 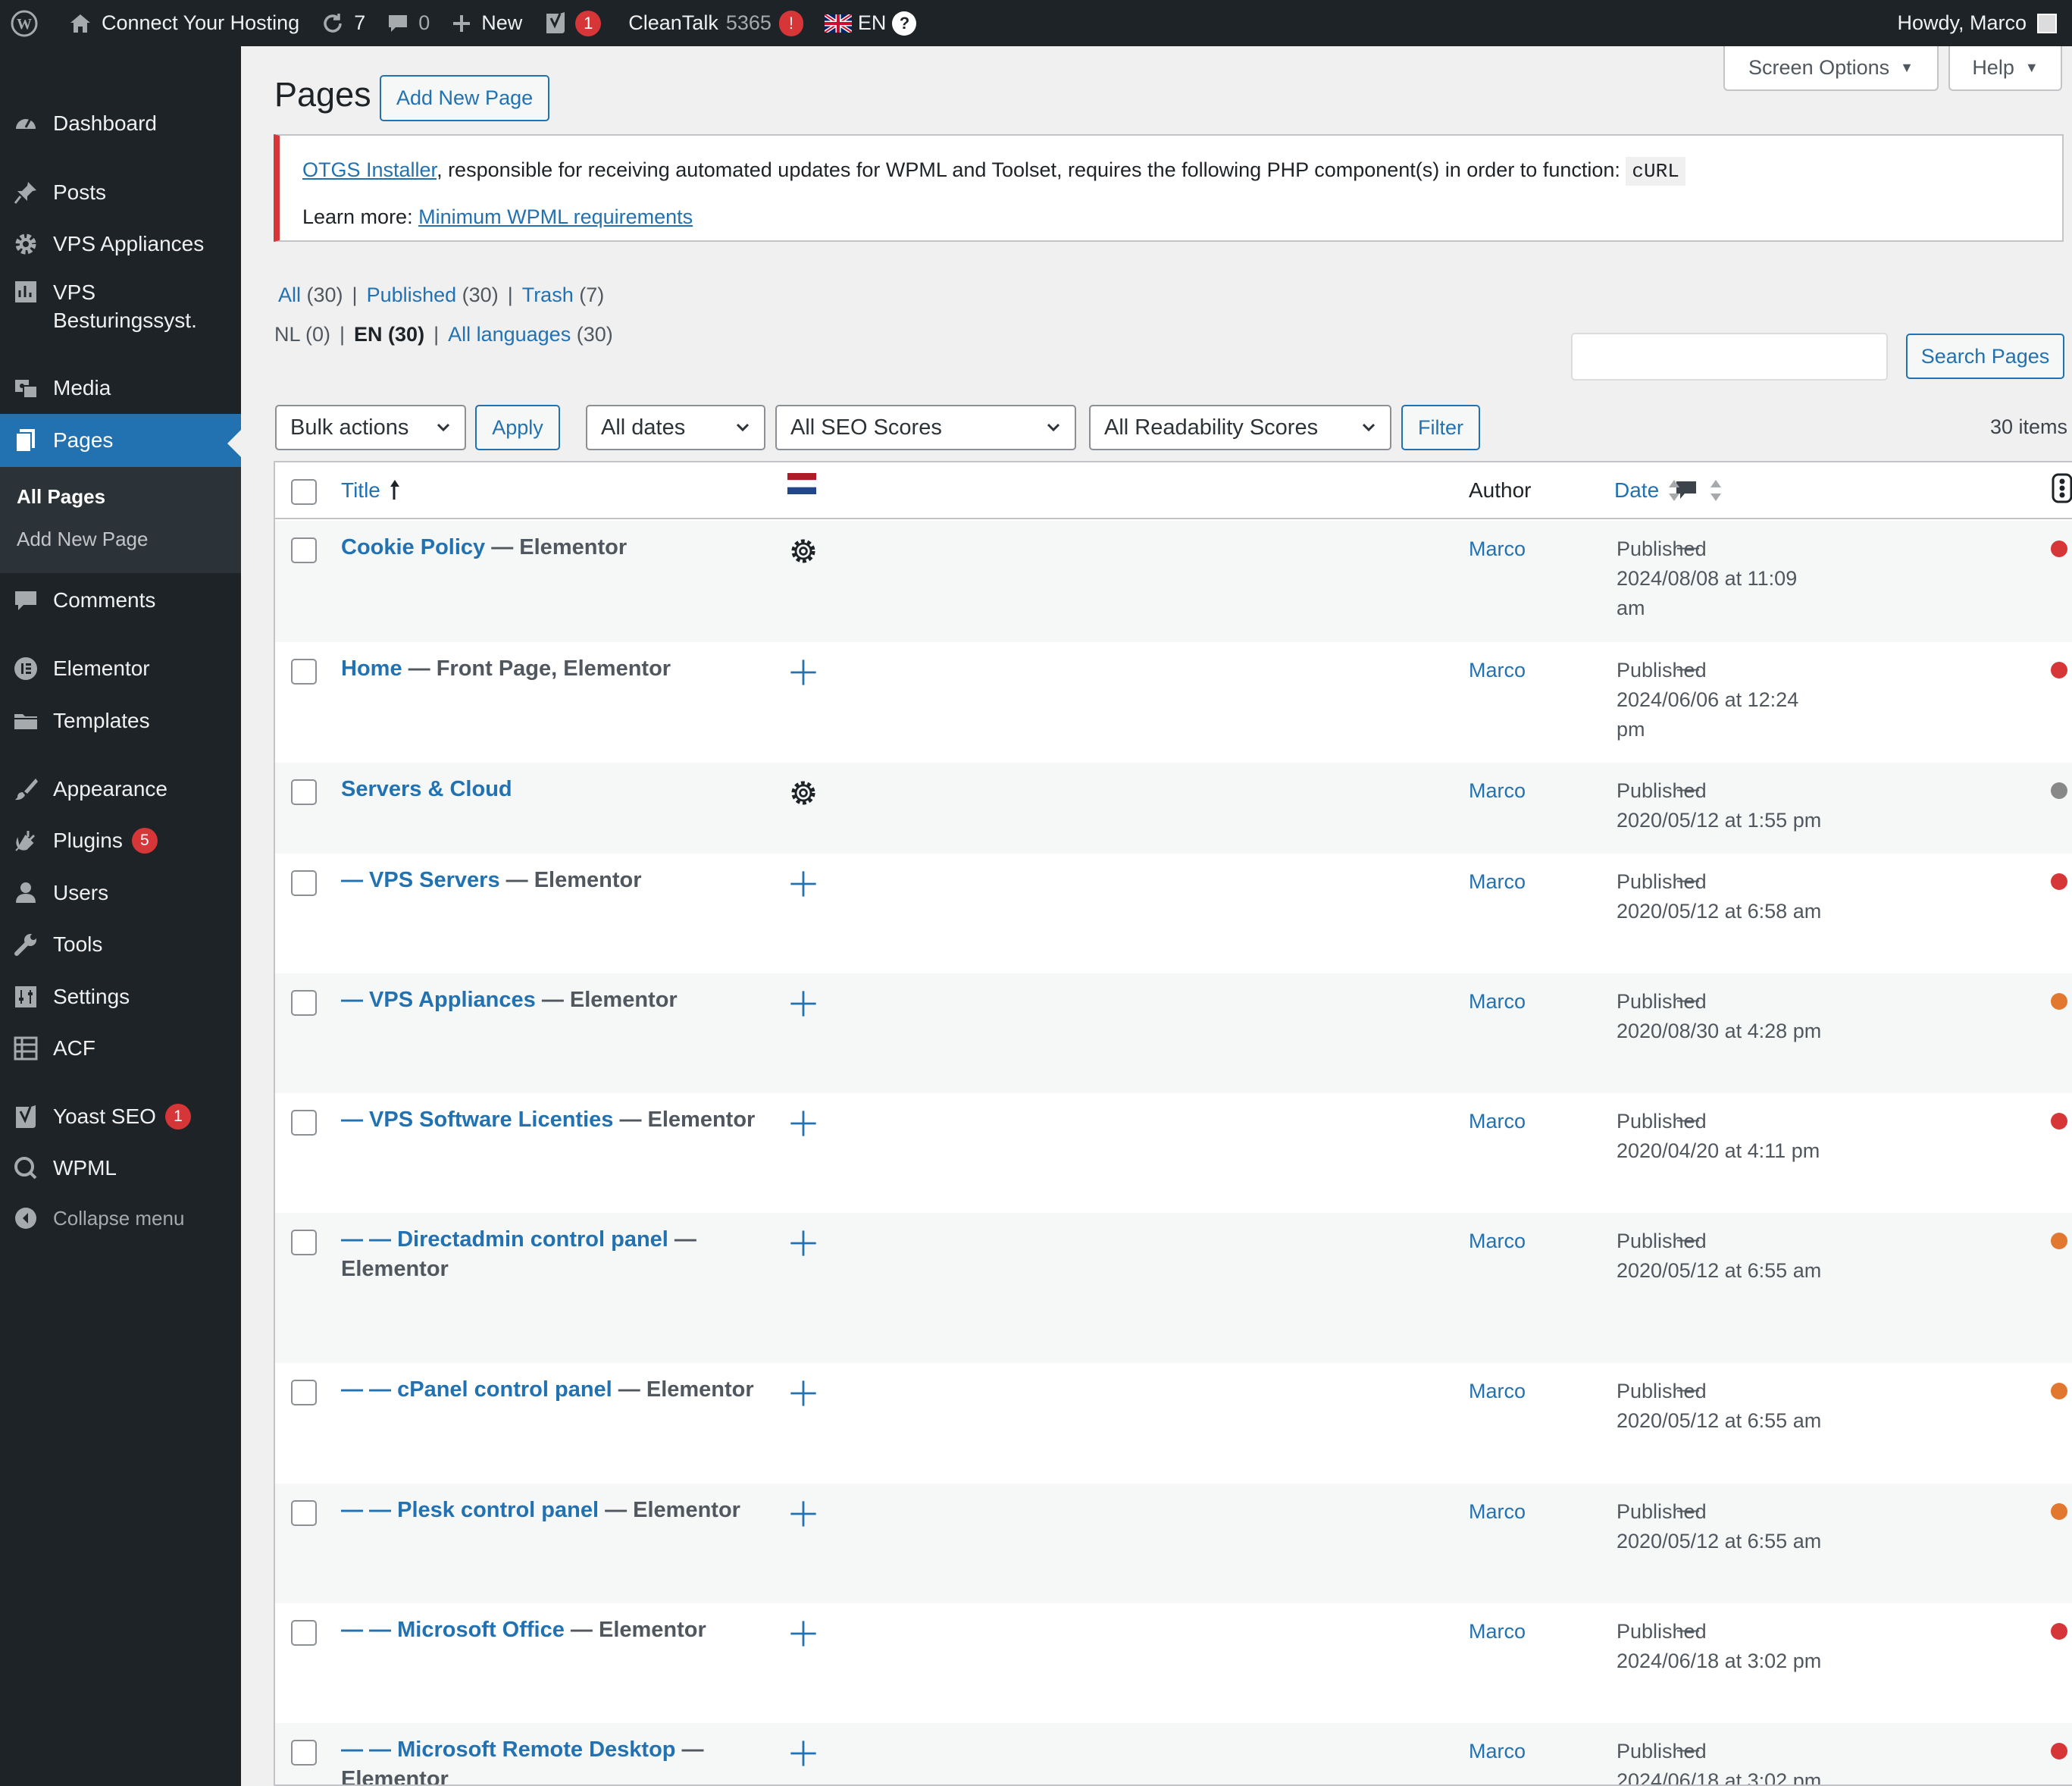 What do you see at coordinates (555, 216) in the screenshot?
I see `wpml-requirements-link: Minimum WPML requirements` at bounding box center [555, 216].